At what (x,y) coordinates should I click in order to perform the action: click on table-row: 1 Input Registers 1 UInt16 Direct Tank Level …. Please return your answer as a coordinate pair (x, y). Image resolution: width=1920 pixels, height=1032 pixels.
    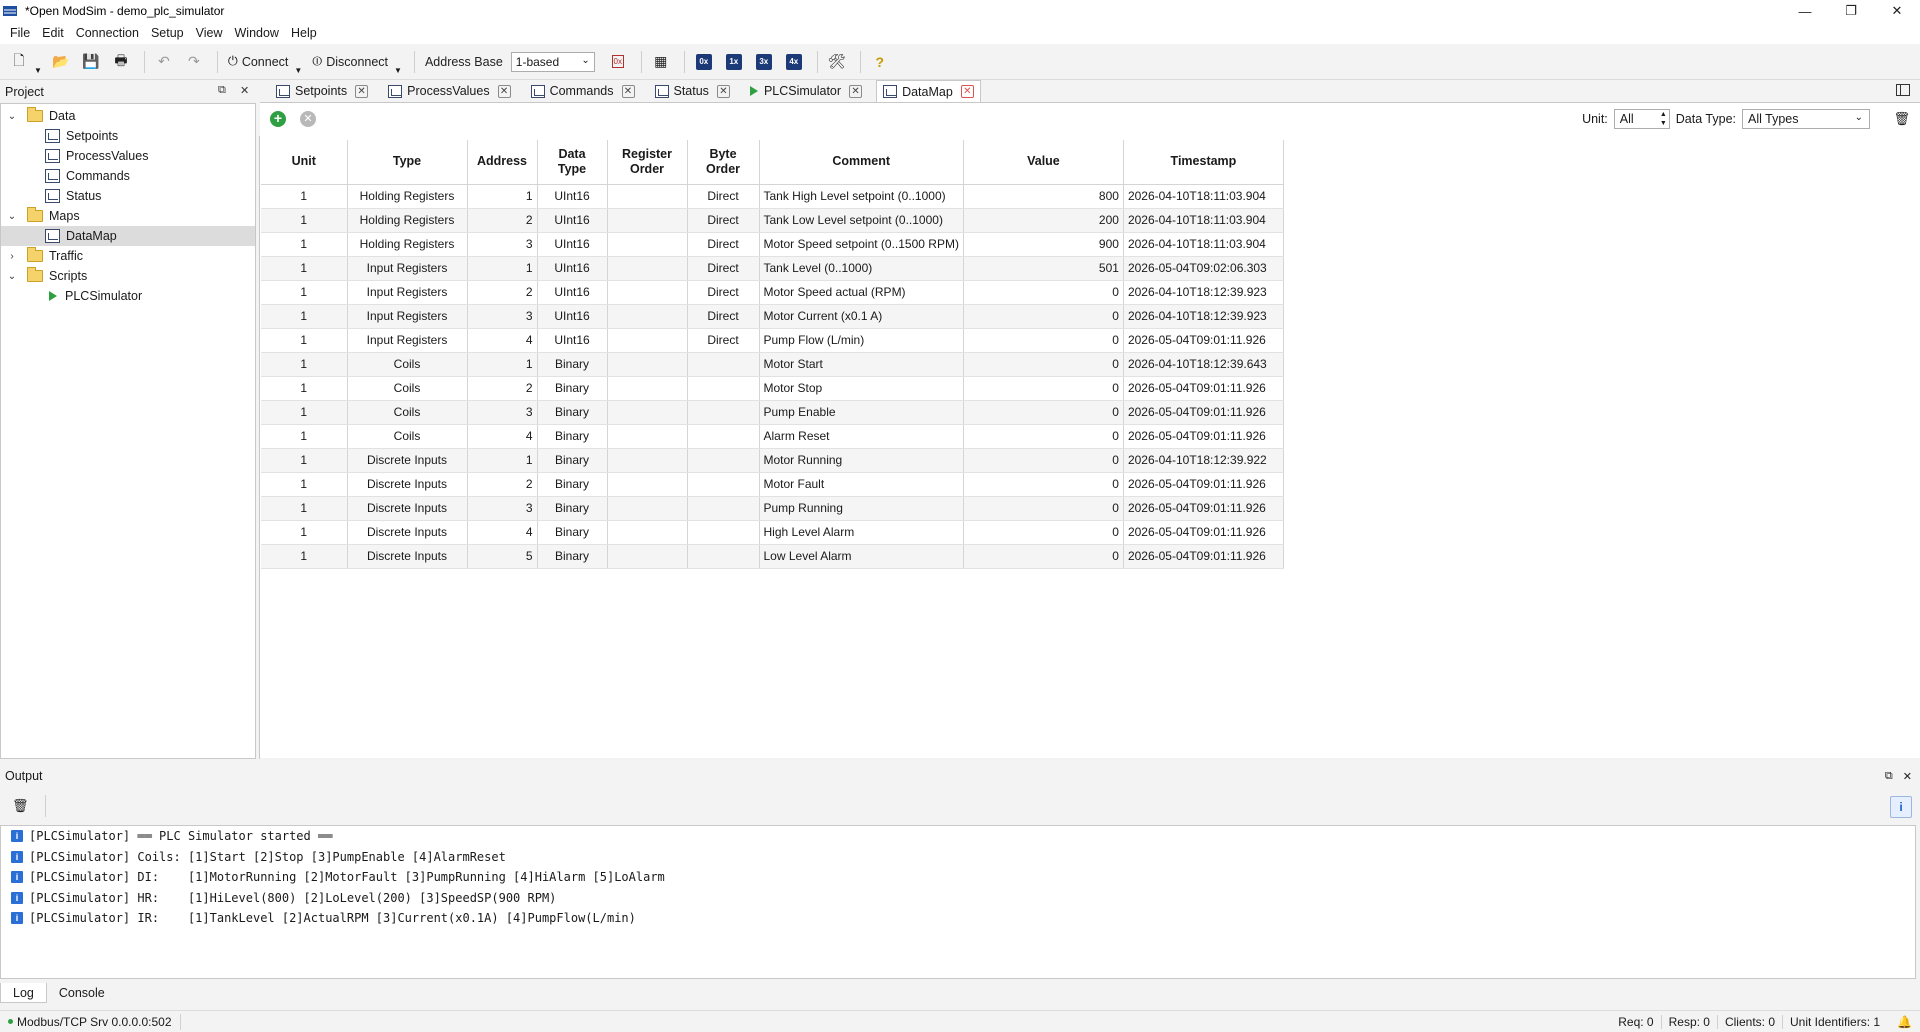
    Looking at the image, I should click on (772, 268).